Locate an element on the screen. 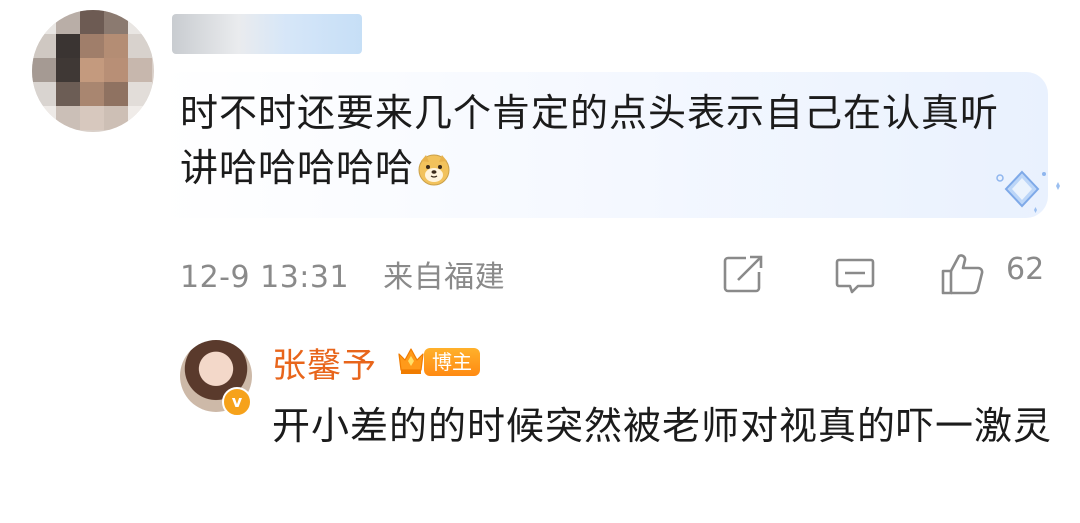 The height and width of the screenshot is (523, 1080). username-blurred is located at coordinates (267, 34).